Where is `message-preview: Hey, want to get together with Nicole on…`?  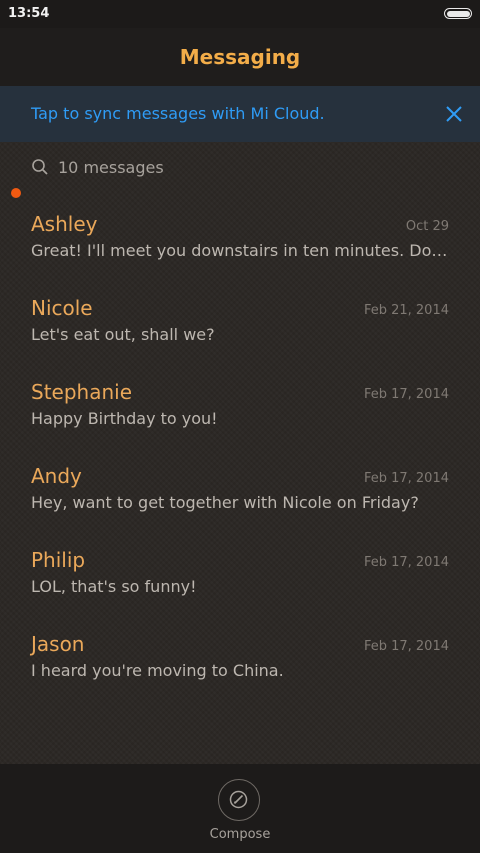 message-preview: Hey, want to get together with Nicole on… is located at coordinates (225, 502).